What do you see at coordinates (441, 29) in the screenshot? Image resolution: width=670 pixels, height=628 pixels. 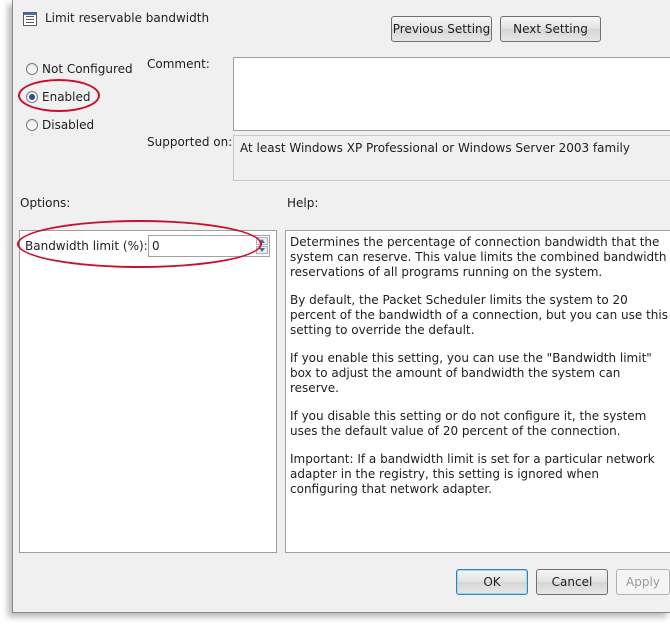 I see `previous-setting-button: Previous Setting` at bounding box center [441, 29].